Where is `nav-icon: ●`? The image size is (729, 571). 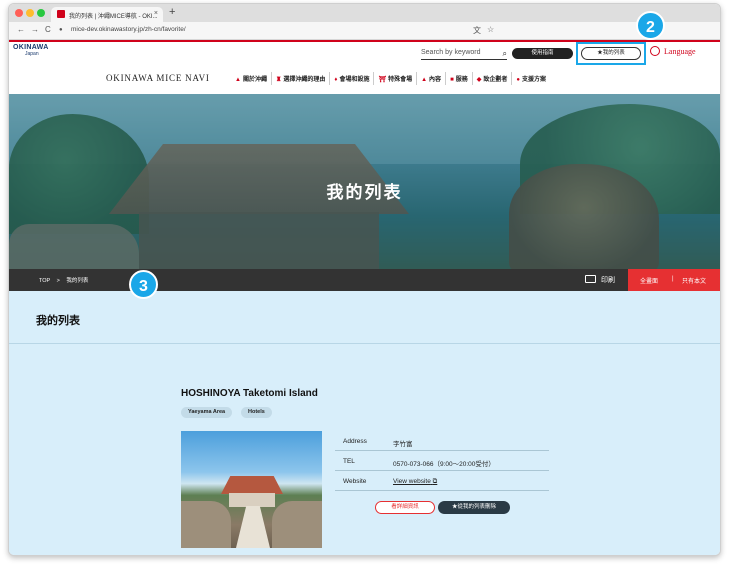
nav-icon: ● is located at coordinates (518, 80).